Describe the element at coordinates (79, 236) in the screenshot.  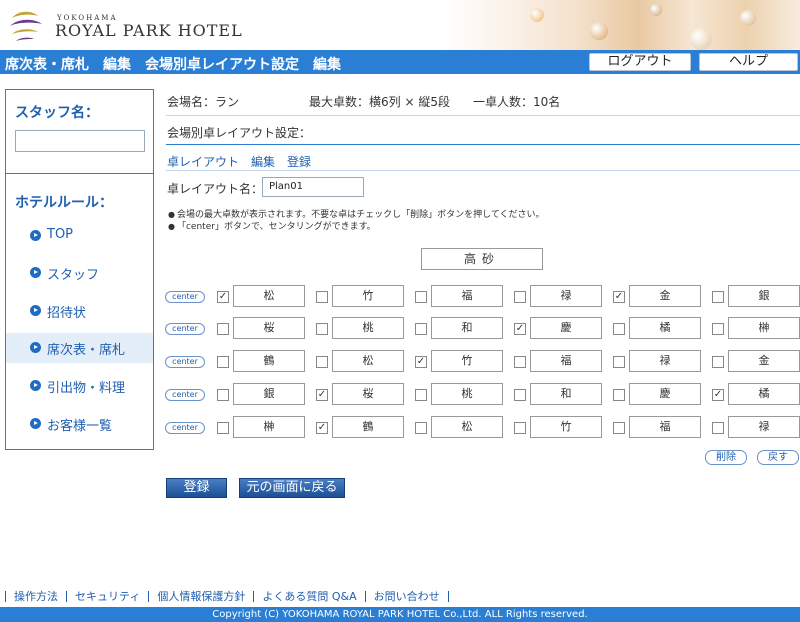
I see `sidebar-item-top: TOP` at that location.